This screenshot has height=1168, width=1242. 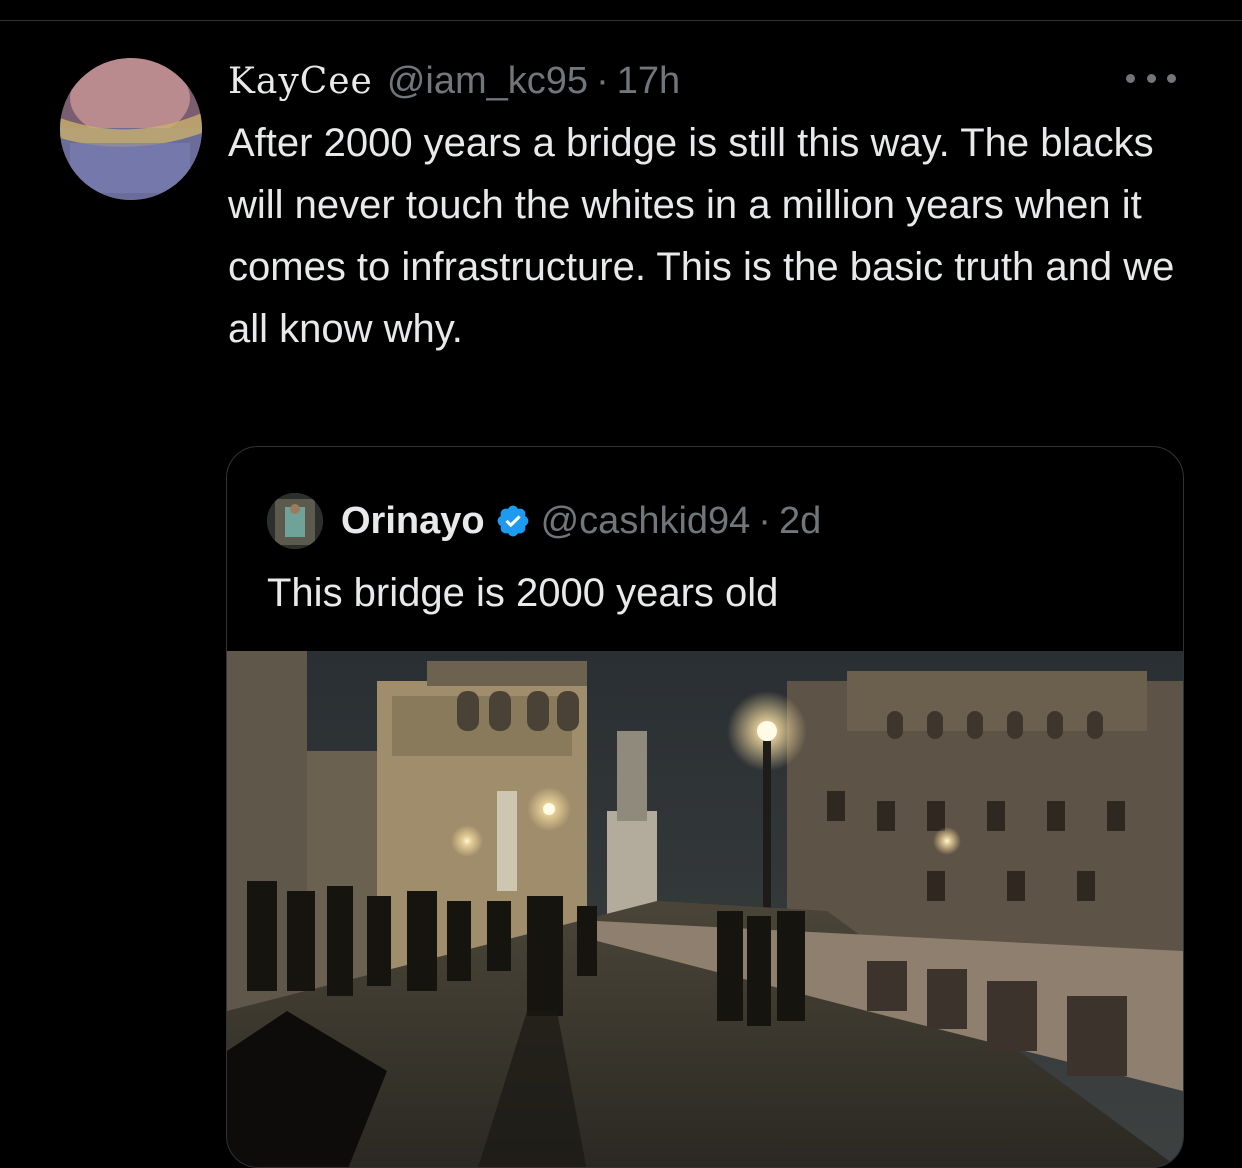 I want to click on tweet-timestamp: 17h, so click(x=648, y=81).